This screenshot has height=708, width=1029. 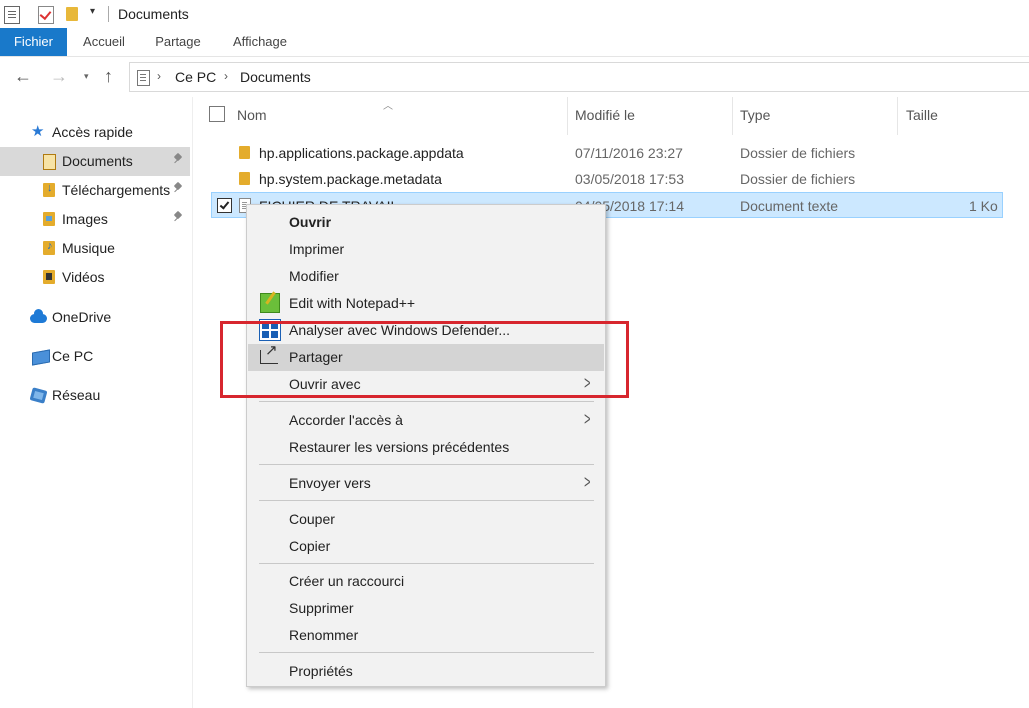 What do you see at coordinates (95, 356) in the screenshot?
I see `nav-item-ce-pc: Ce PC` at bounding box center [95, 356].